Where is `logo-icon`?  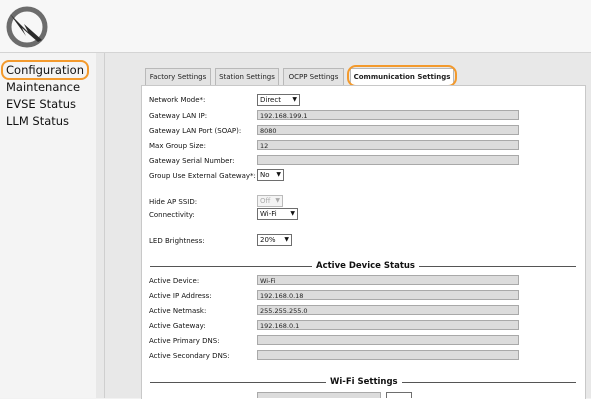 logo-icon is located at coordinates (27, 27).